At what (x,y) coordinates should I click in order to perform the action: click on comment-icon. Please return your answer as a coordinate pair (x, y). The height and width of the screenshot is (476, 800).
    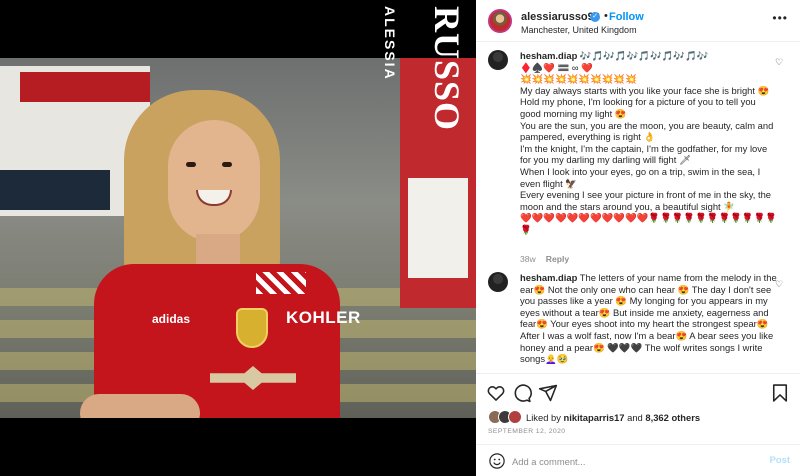
    Looking at the image, I should click on (522, 393).